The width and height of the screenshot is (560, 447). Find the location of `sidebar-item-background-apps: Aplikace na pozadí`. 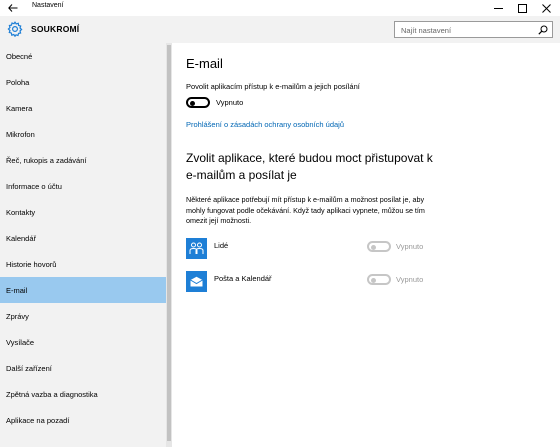

sidebar-item-background-apps: Aplikace na pozadí is located at coordinates (83, 420).